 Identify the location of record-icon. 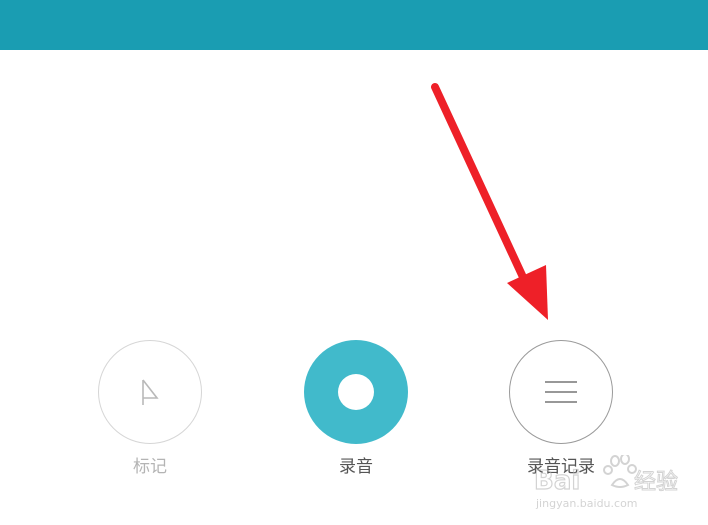
(356, 392).